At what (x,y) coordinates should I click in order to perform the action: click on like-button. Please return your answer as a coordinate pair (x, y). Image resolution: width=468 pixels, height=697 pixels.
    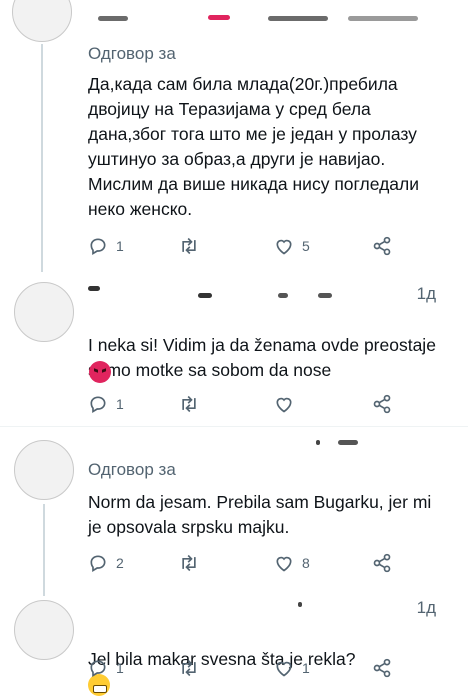
    Looking at the image, I should click on (284, 404).